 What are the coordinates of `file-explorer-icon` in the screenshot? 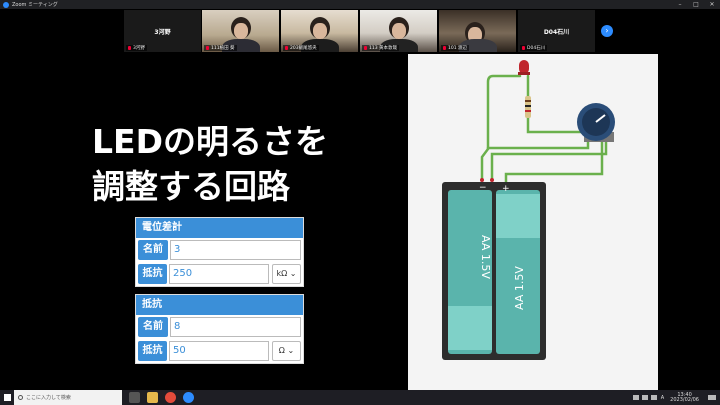 It's located at (152, 397).